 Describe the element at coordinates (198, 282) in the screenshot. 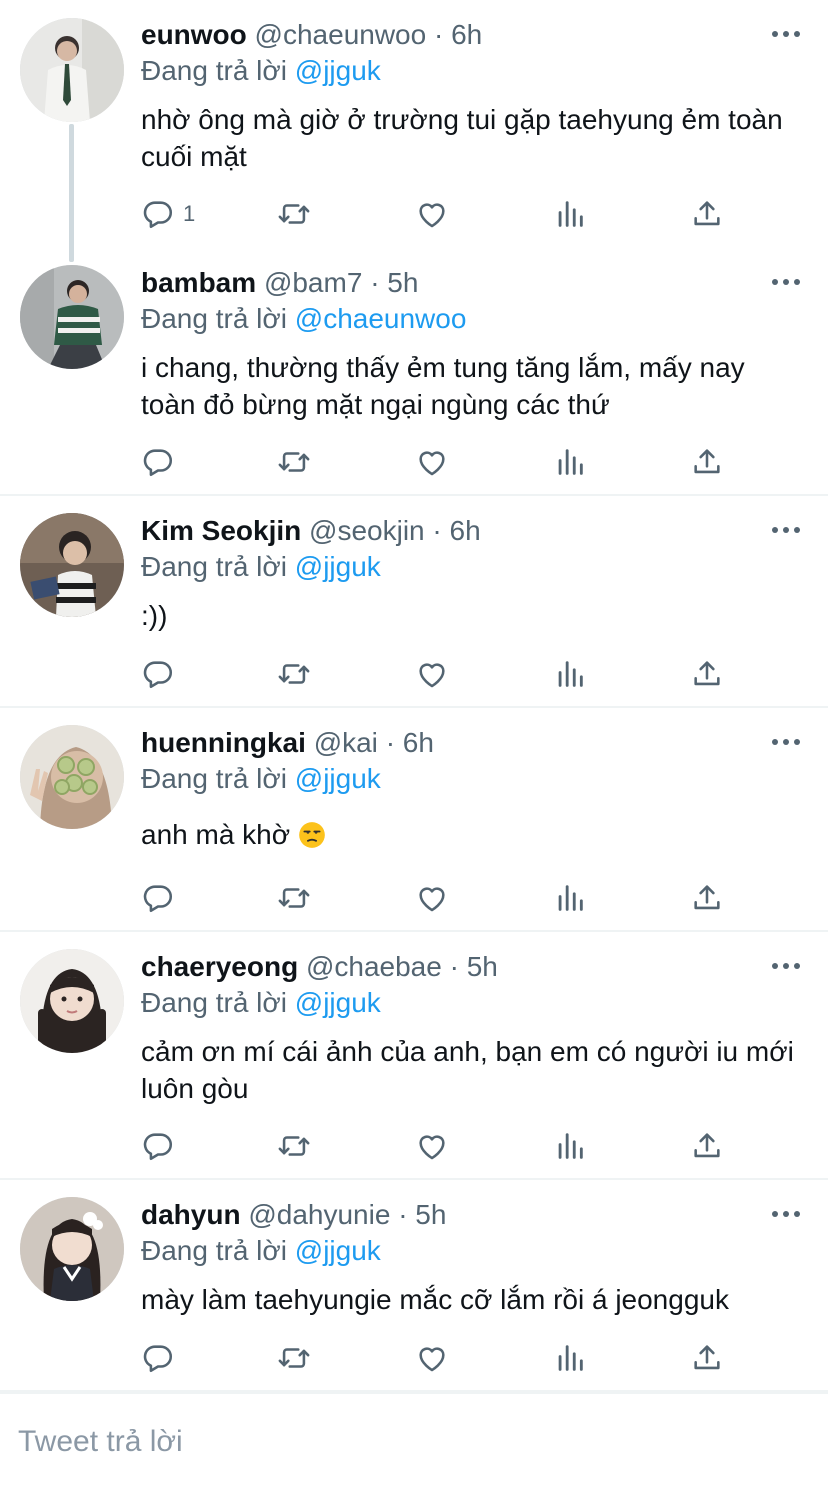

I see `display-name: bambam` at that location.